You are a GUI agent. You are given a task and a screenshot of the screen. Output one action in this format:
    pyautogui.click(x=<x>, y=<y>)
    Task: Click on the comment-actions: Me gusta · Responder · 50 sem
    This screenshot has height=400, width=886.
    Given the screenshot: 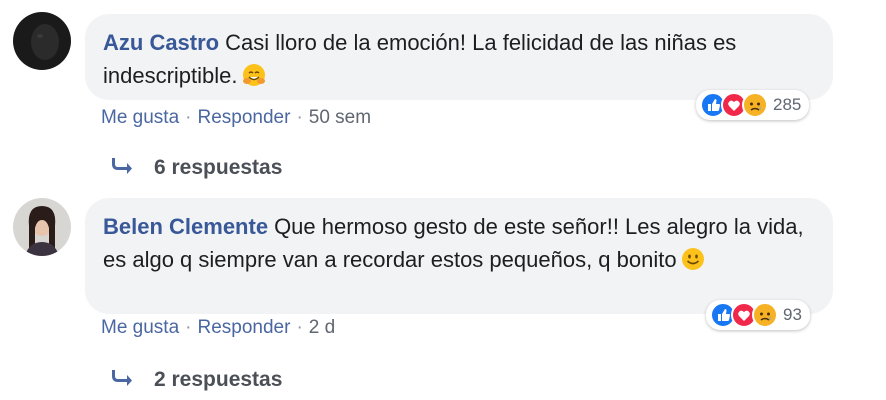 What is the action you would take?
    pyautogui.click(x=236, y=118)
    